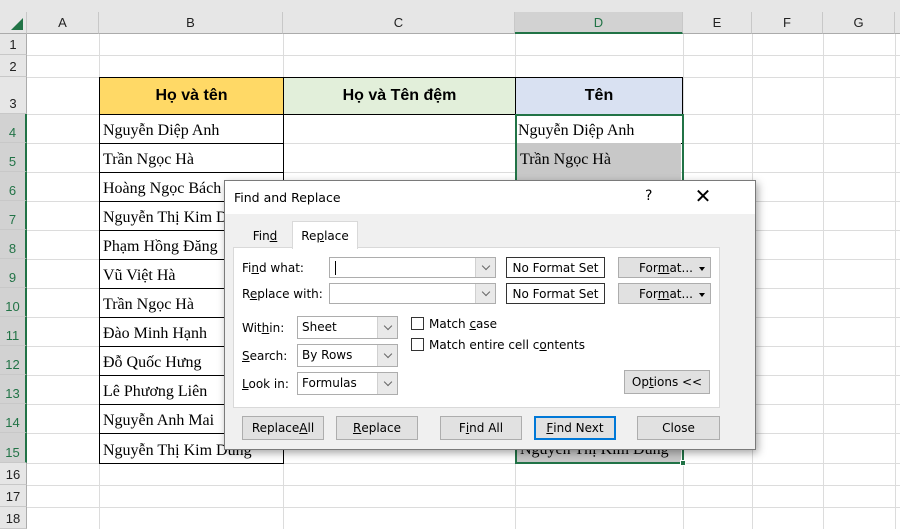  What do you see at coordinates (717, 23) in the screenshot?
I see `column-header-e: E` at bounding box center [717, 23].